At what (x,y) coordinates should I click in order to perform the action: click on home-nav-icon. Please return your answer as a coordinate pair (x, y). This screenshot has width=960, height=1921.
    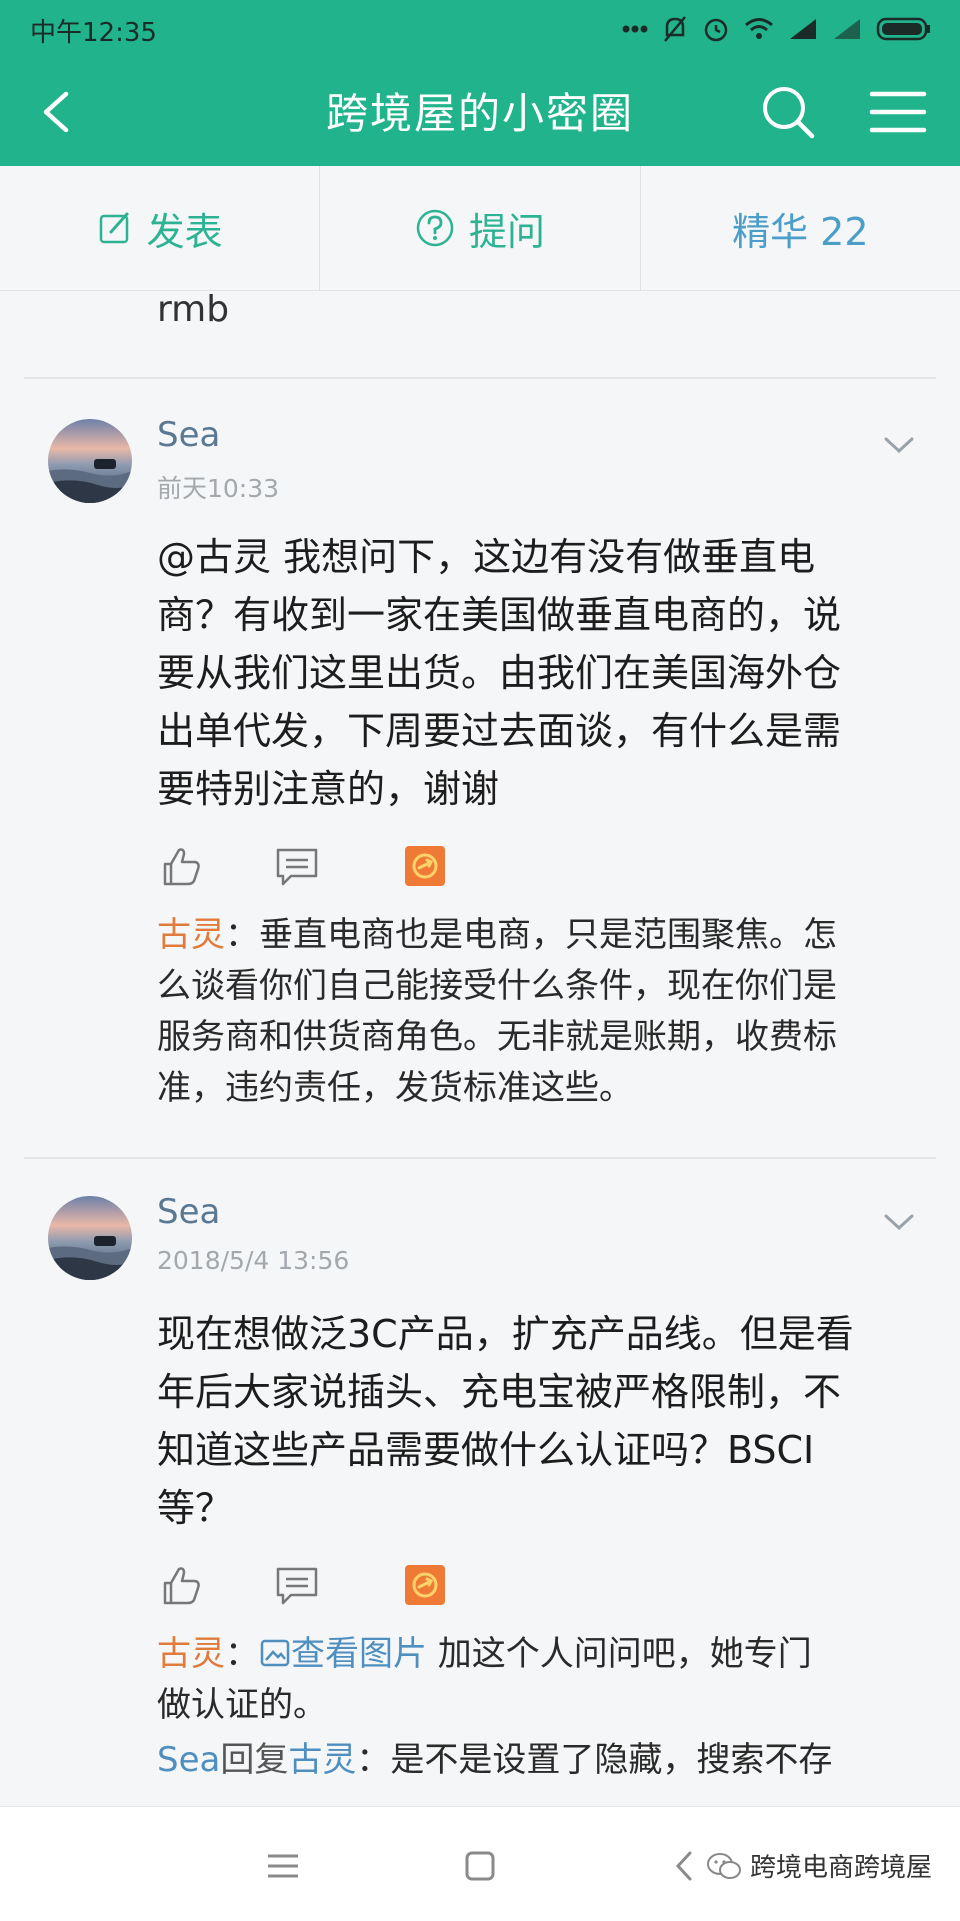
    Looking at the image, I should click on (480, 1866).